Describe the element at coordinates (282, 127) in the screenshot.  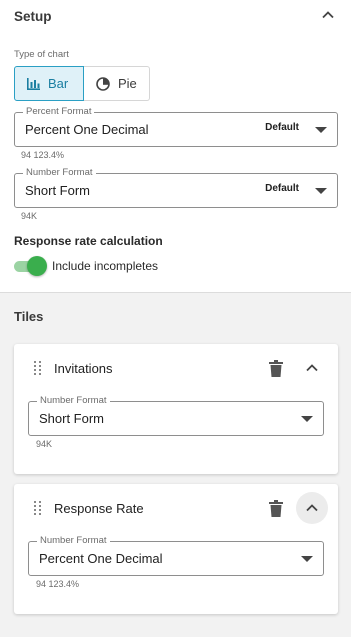
I see `percent-format-default-badge: Default` at that location.